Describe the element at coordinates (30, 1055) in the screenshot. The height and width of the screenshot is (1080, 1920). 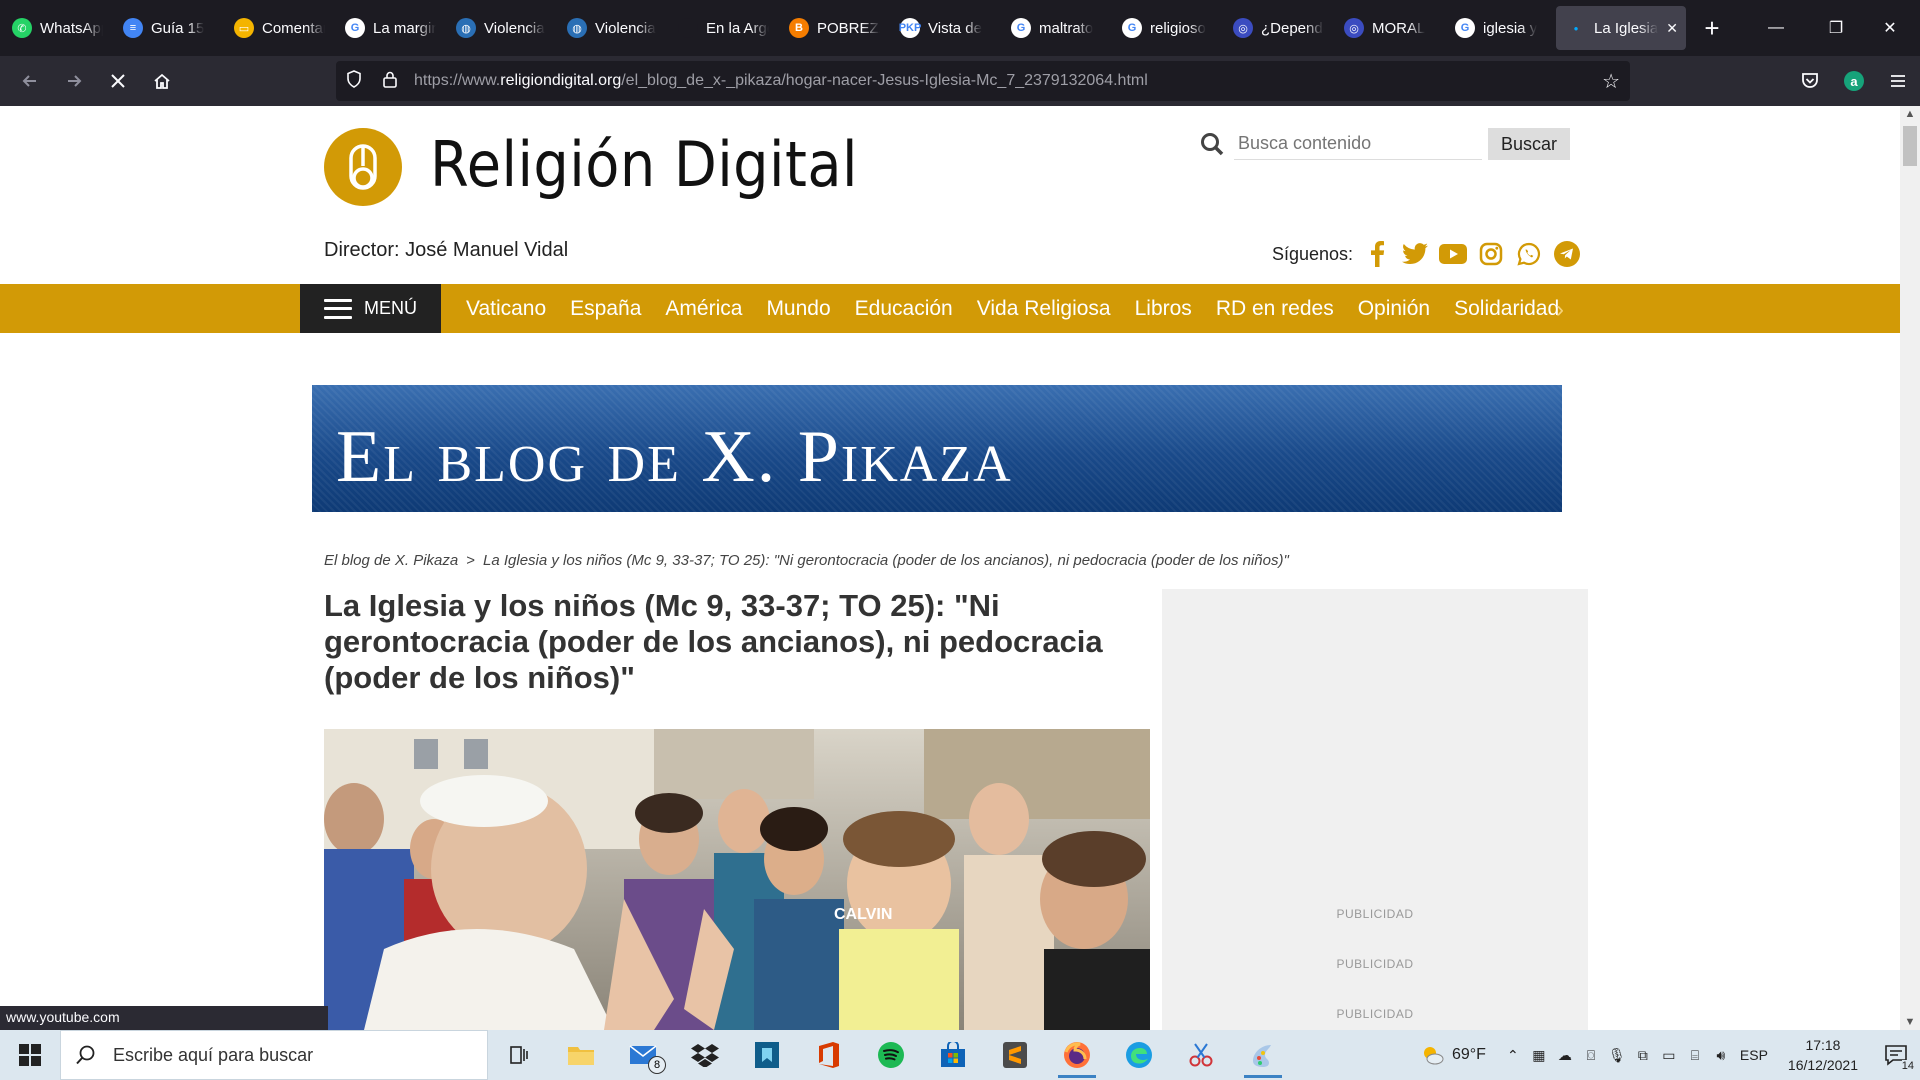
I see `start-button` at that location.